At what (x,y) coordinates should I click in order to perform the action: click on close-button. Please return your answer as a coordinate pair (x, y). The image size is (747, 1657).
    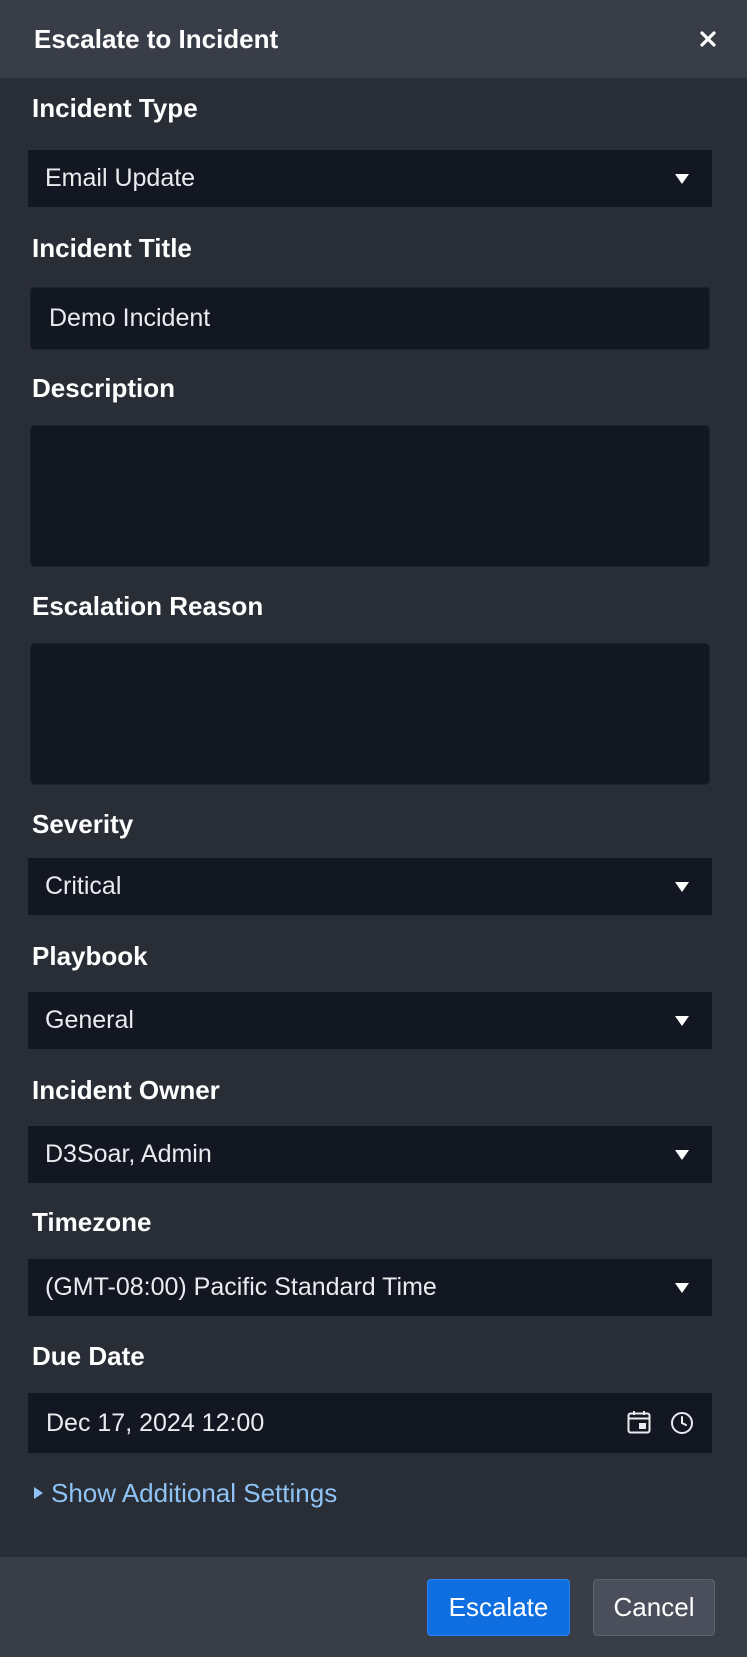
    Looking at the image, I should click on (708, 39).